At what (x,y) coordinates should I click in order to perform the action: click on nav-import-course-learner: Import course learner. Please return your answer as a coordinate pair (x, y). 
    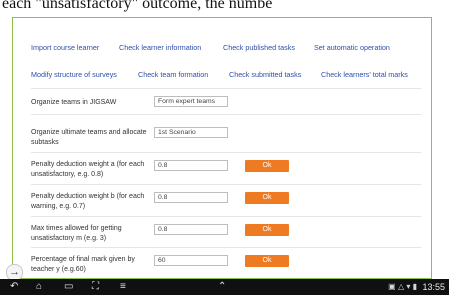
    Looking at the image, I should click on (65, 47).